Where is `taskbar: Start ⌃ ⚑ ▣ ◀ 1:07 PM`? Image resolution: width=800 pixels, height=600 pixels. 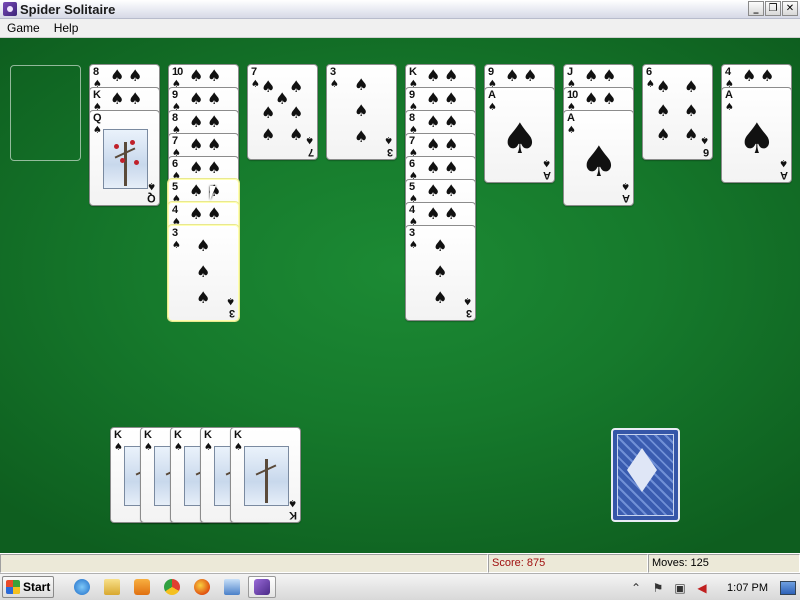 taskbar: Start ⌃ ⚑ ▣ ◀ 1:07 PM is located at coordinates (400, 586).